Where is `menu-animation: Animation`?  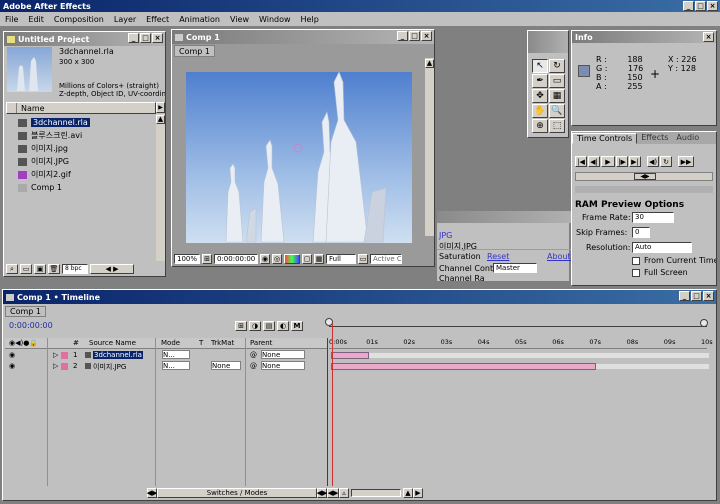
menu-animation: Animation is located at coordinates (199, 19).